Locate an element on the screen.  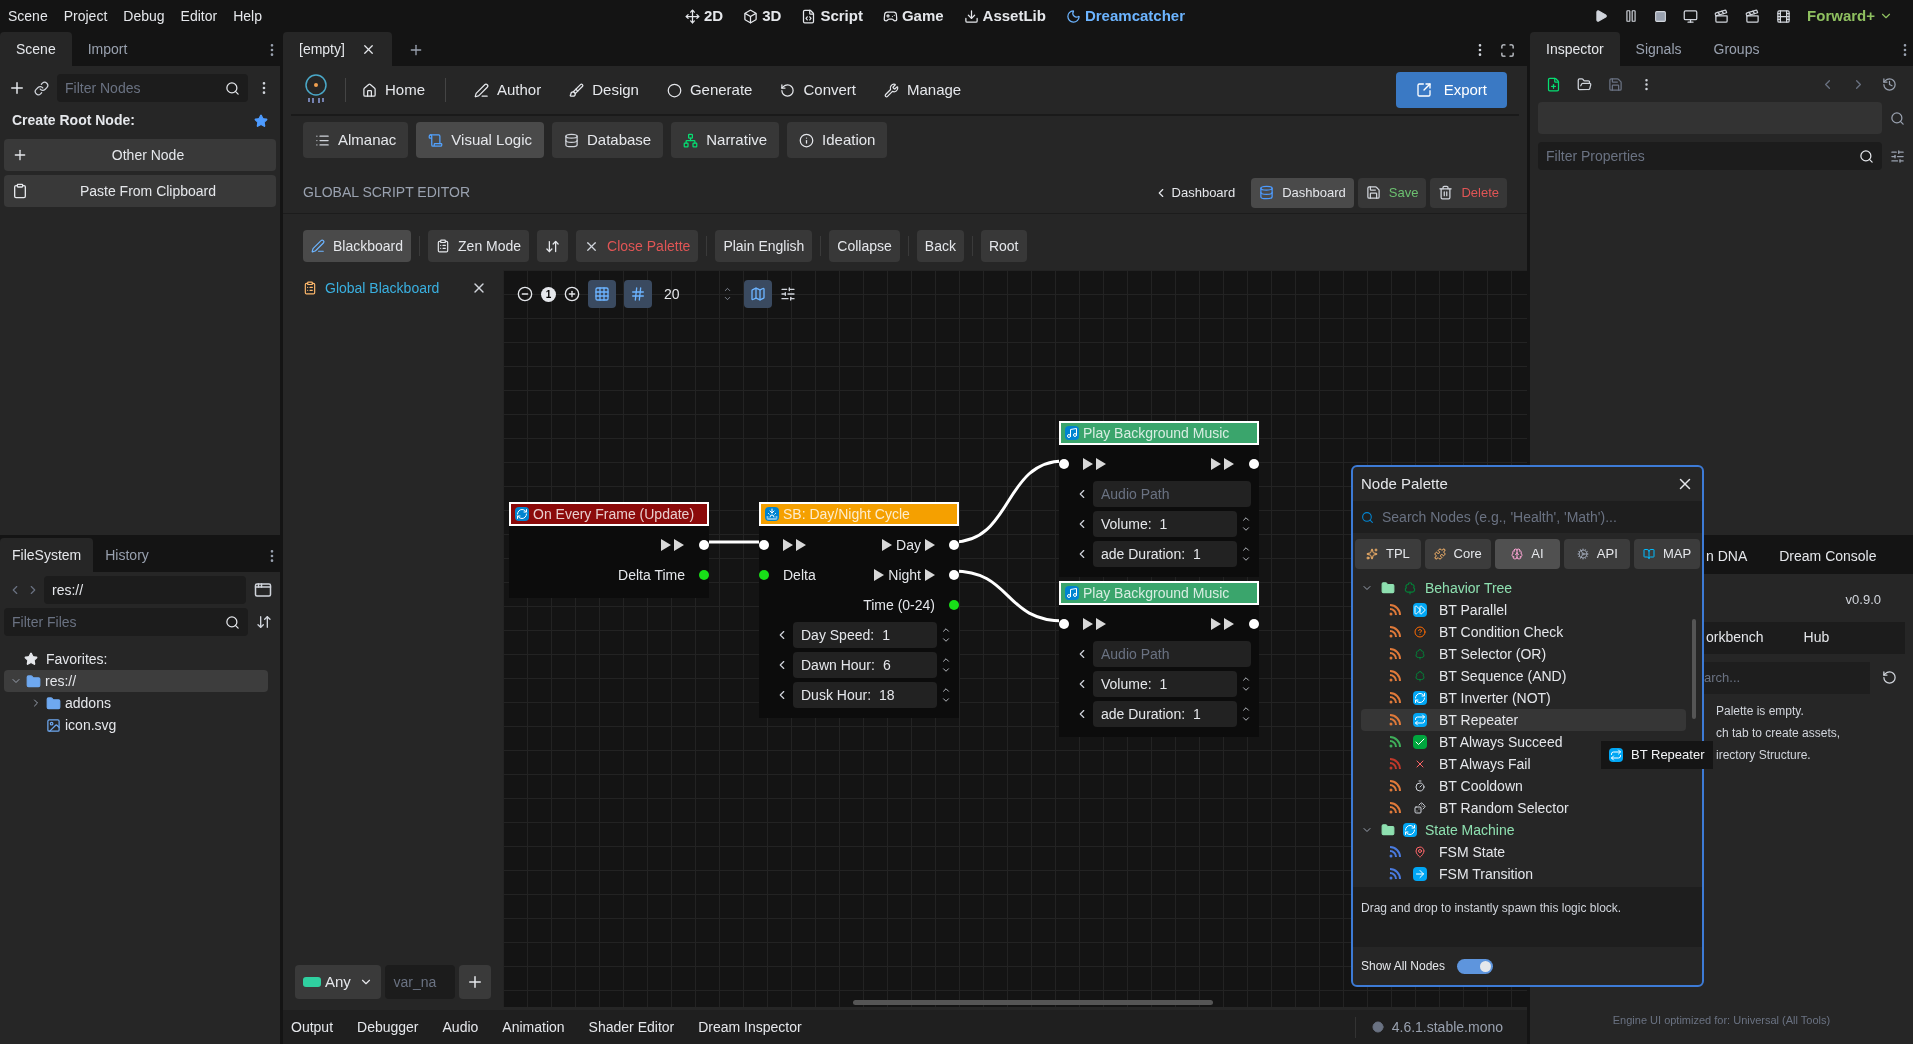
graph-node: On Every Frame (Update) Delta Time is located at coordinates (609, 550).